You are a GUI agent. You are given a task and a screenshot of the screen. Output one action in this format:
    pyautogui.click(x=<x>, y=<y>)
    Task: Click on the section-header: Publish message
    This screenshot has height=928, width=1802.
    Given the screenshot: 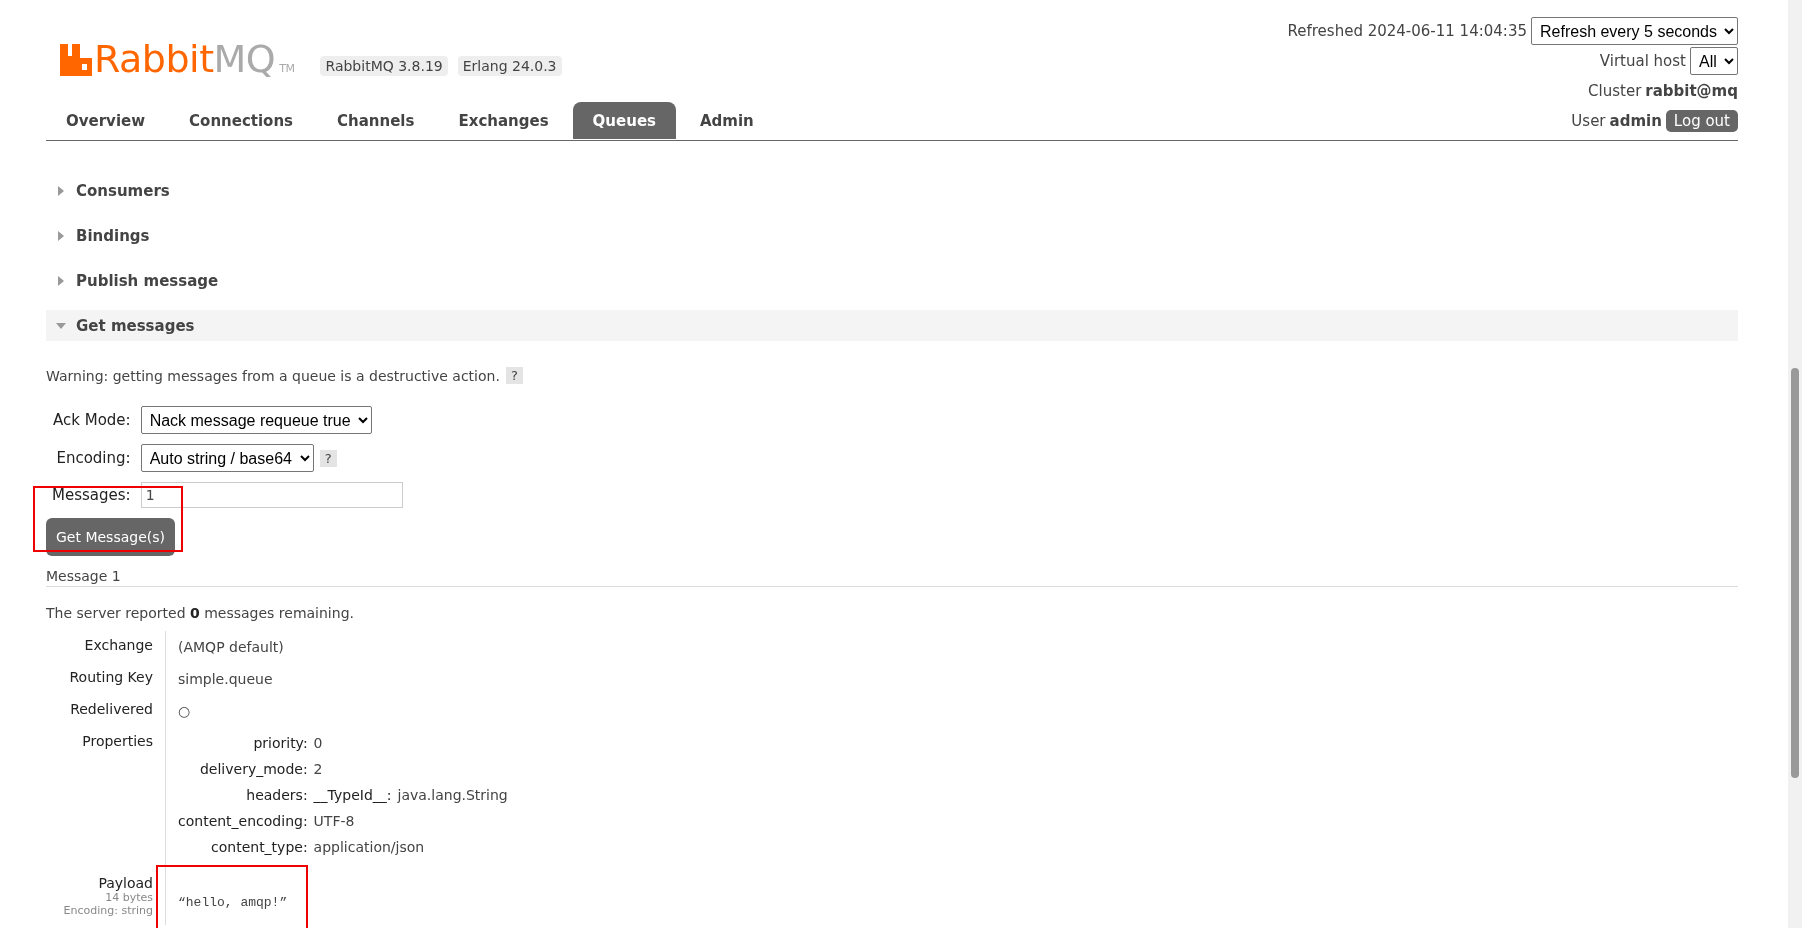 What is the action you would take?
    pyautogui.click(x=892, y=280)
    